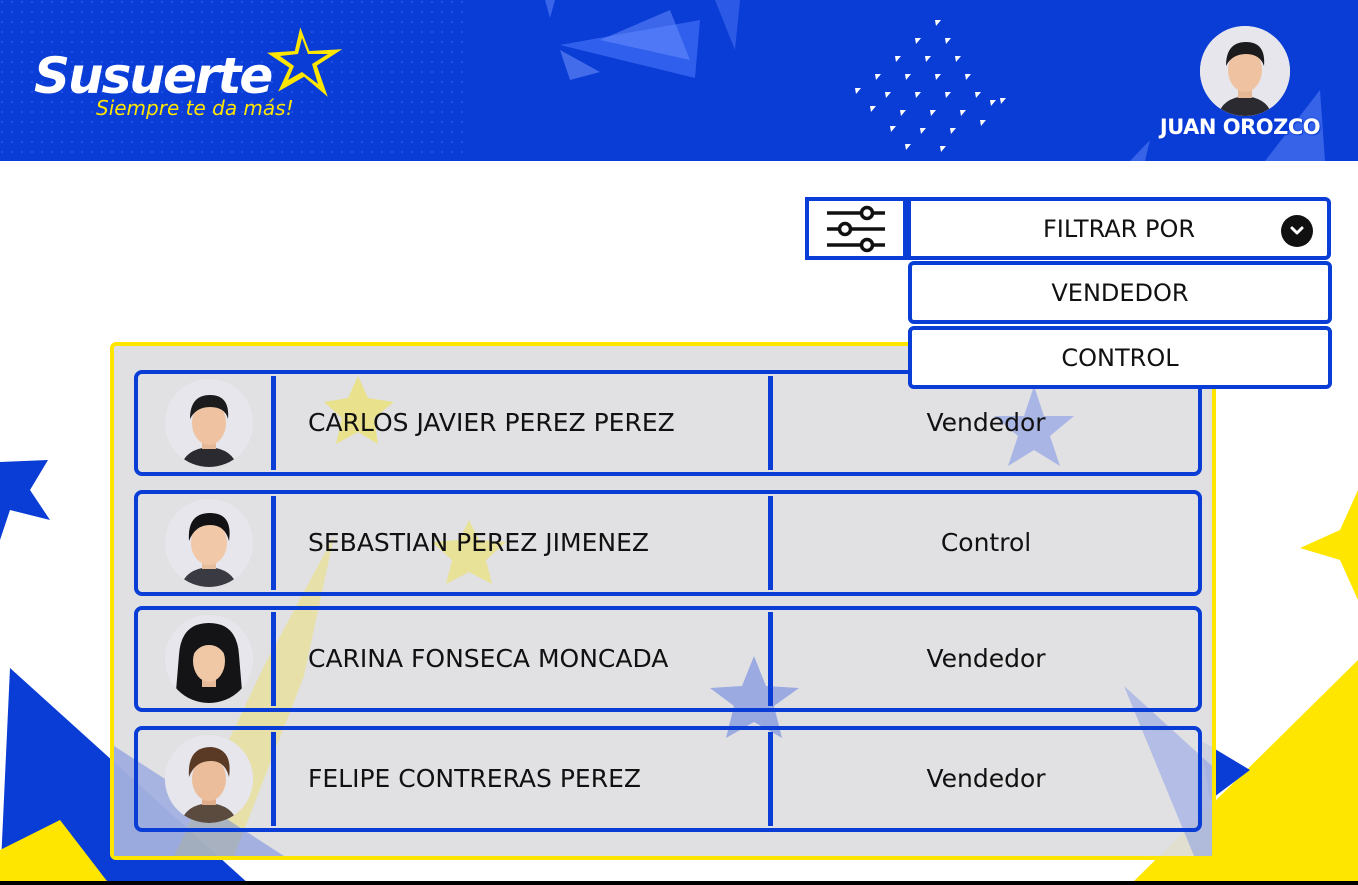 The width and height of the screenshot is (1358, 885). I want to click on star-icon, so click(305, 61).